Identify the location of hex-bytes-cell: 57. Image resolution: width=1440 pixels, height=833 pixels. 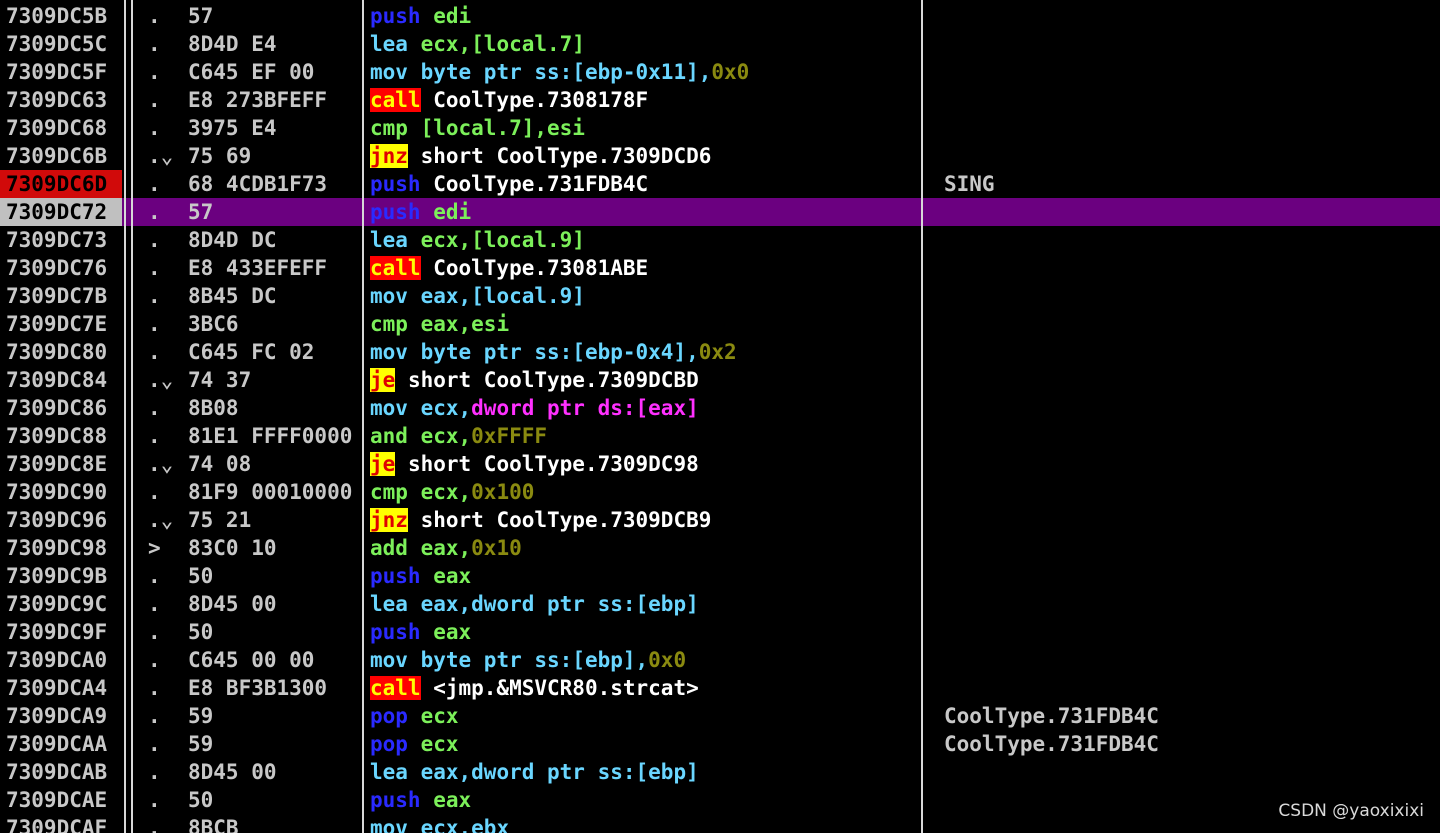
(275, 16).